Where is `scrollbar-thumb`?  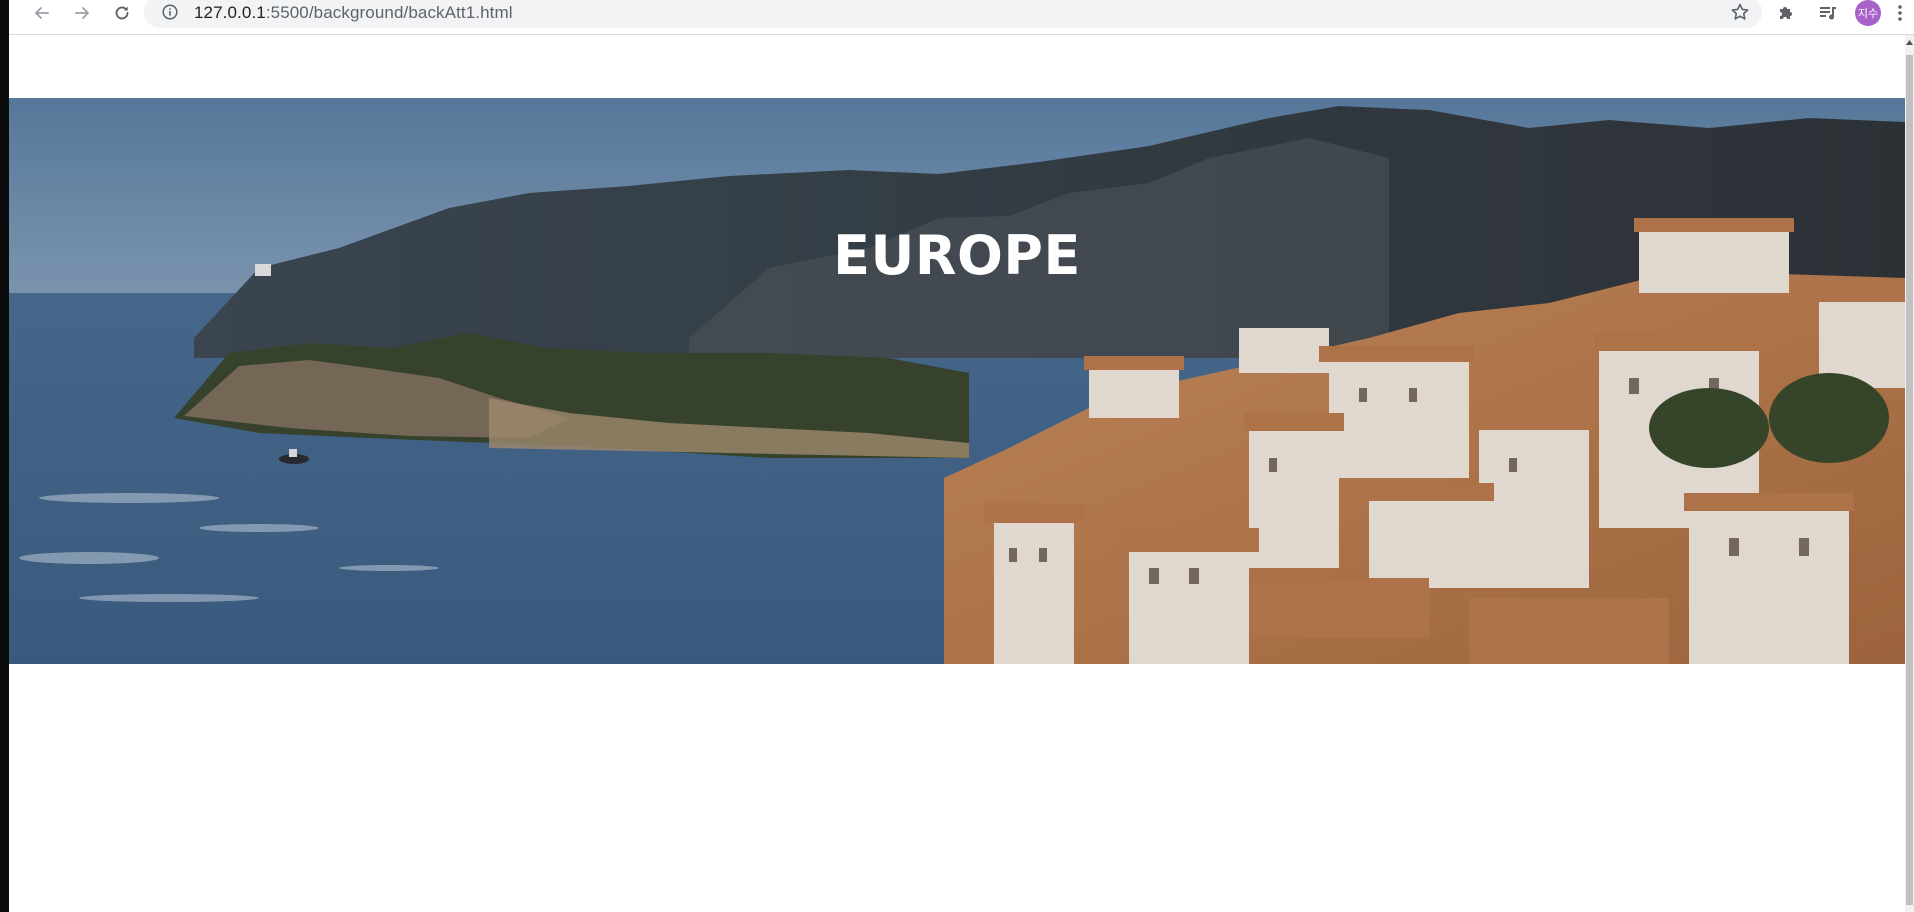
scrollbar-thumb is located at coordinates (1909, 480).